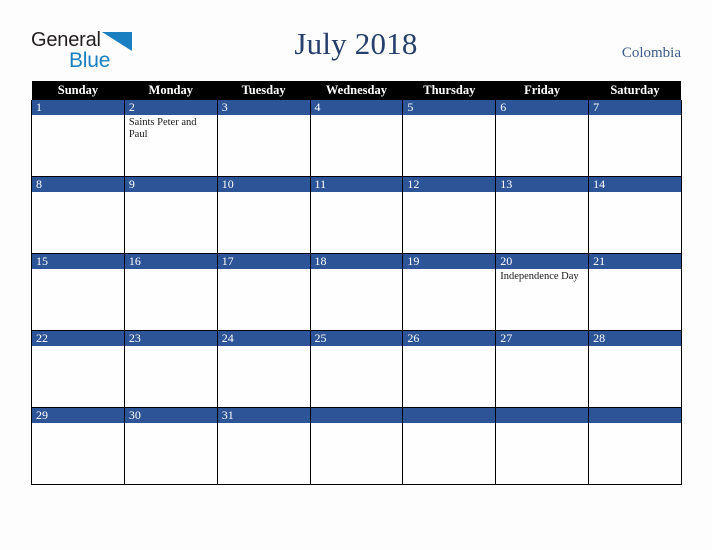  I want to click on day-cell-inner: 11, so click(356, 215).